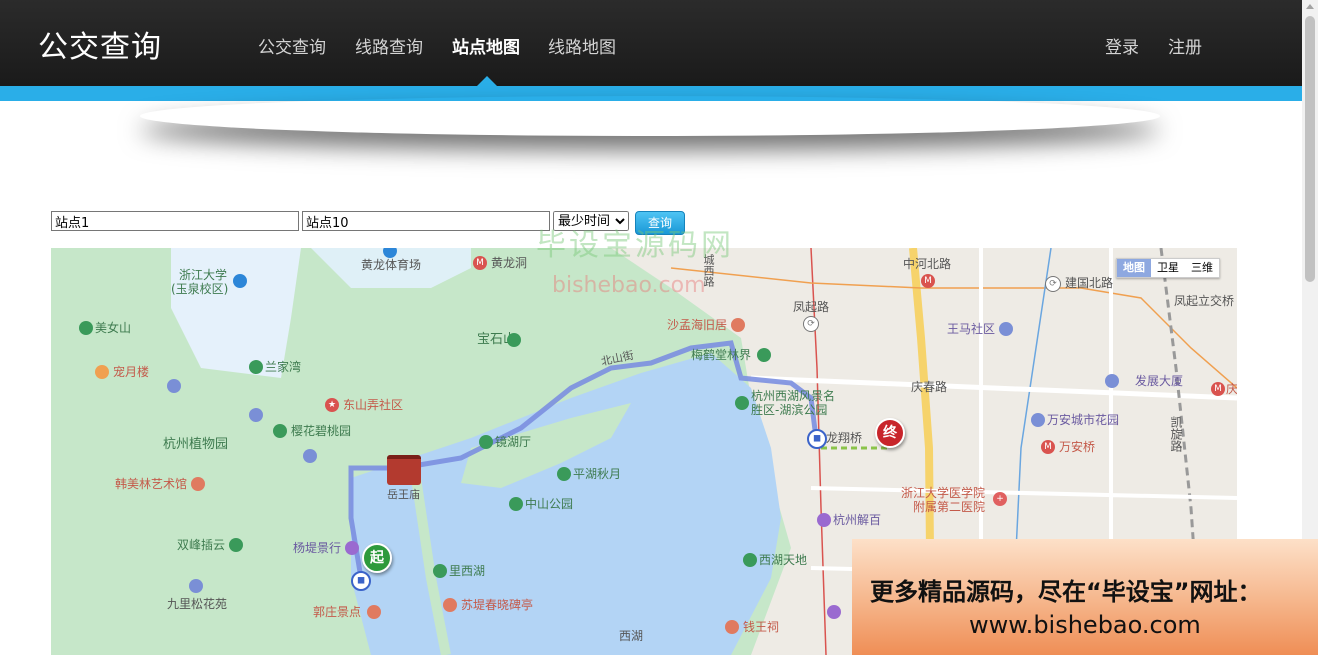 The image size is (1318, 655). What do you see at coordinates (631, 636) in the screenshot?
I see `label-xihu: 西湖` at bounding box center [631, 636].